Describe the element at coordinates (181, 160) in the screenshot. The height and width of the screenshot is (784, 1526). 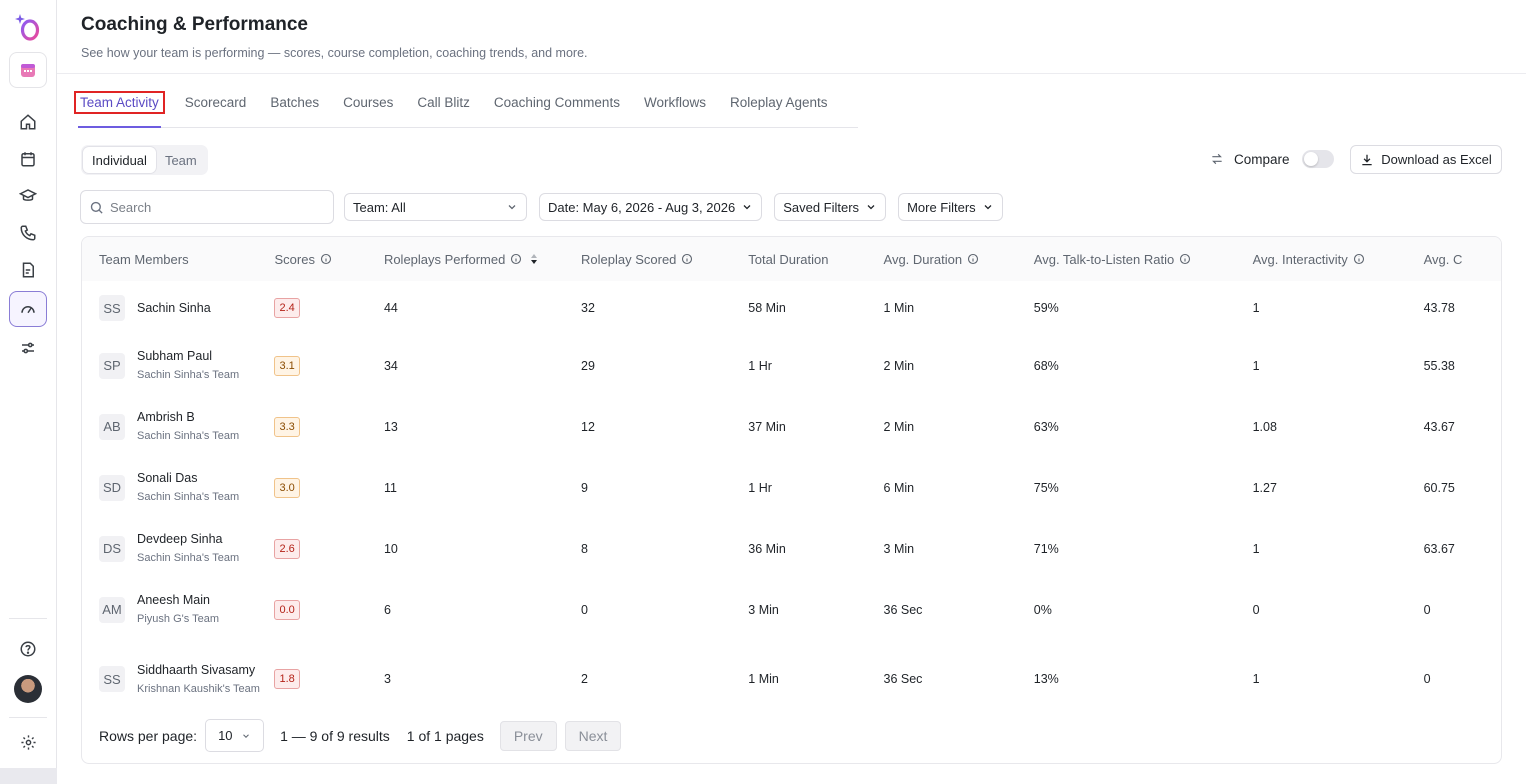
I see `team-toggle: Team` at that location.